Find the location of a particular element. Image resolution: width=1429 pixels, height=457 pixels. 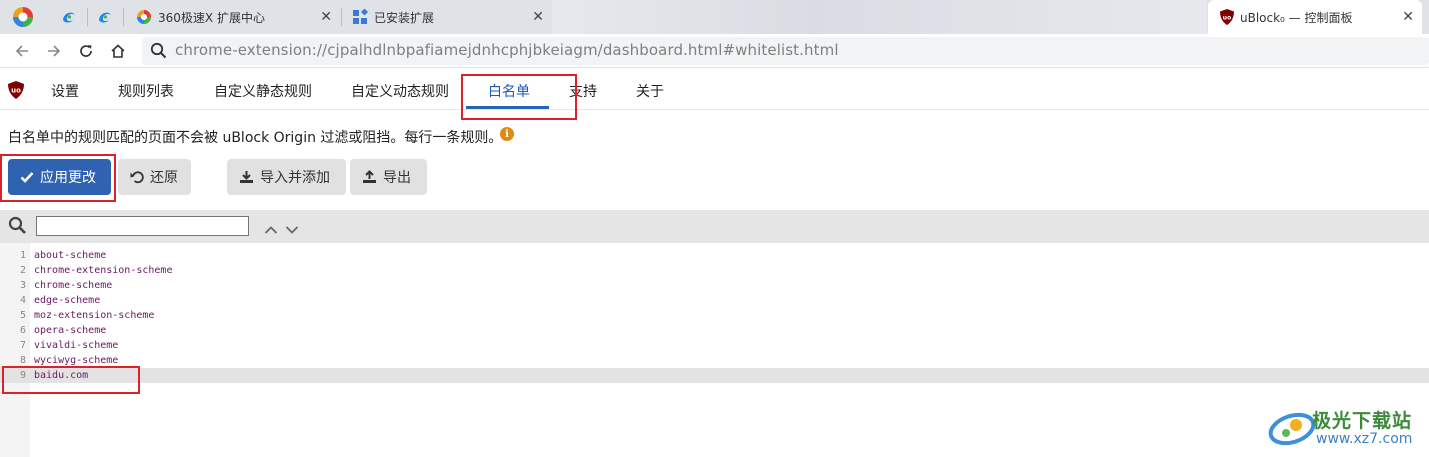

line-text: about-scheme is located at coordinates (70, 255).